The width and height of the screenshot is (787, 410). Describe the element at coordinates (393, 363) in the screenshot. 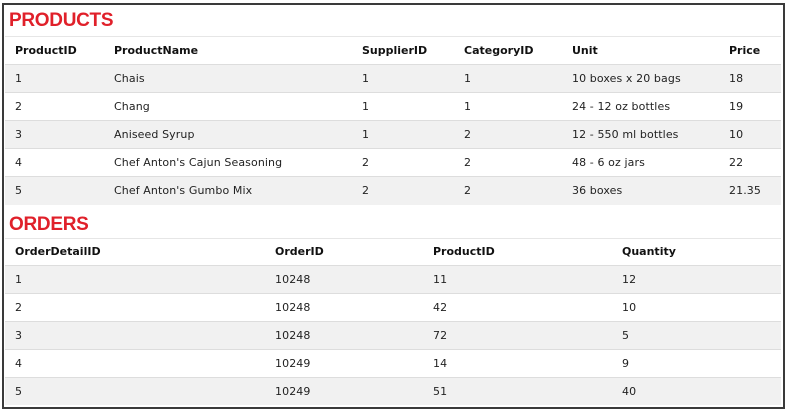

I see `table-row: 4 10249 14 9` at that location.